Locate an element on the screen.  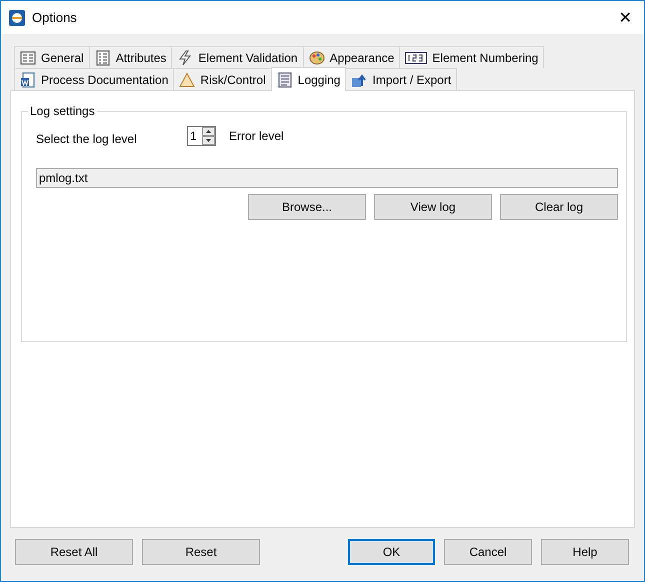
dialog-button: Reset is located at coordinates (201, 552).